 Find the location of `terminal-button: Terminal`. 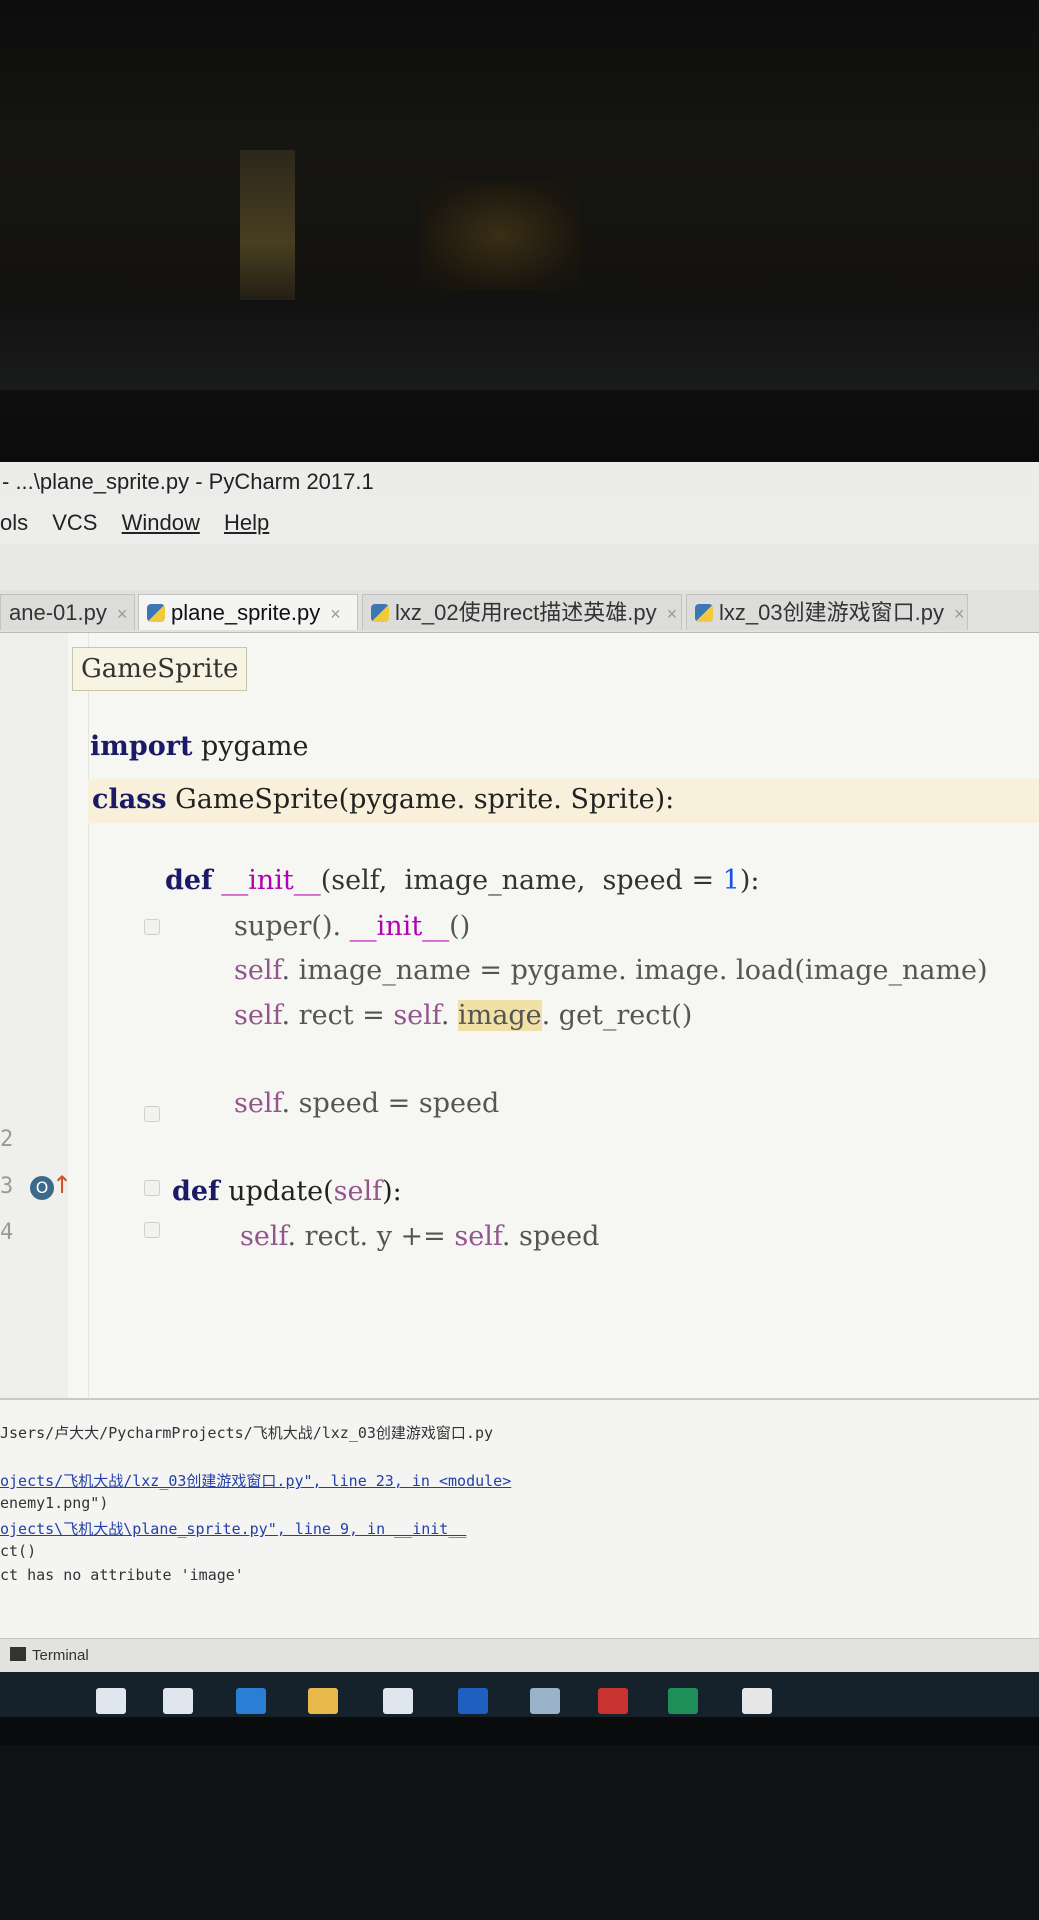

terminal-button: Terminal is located at coordinates (49, 1656).